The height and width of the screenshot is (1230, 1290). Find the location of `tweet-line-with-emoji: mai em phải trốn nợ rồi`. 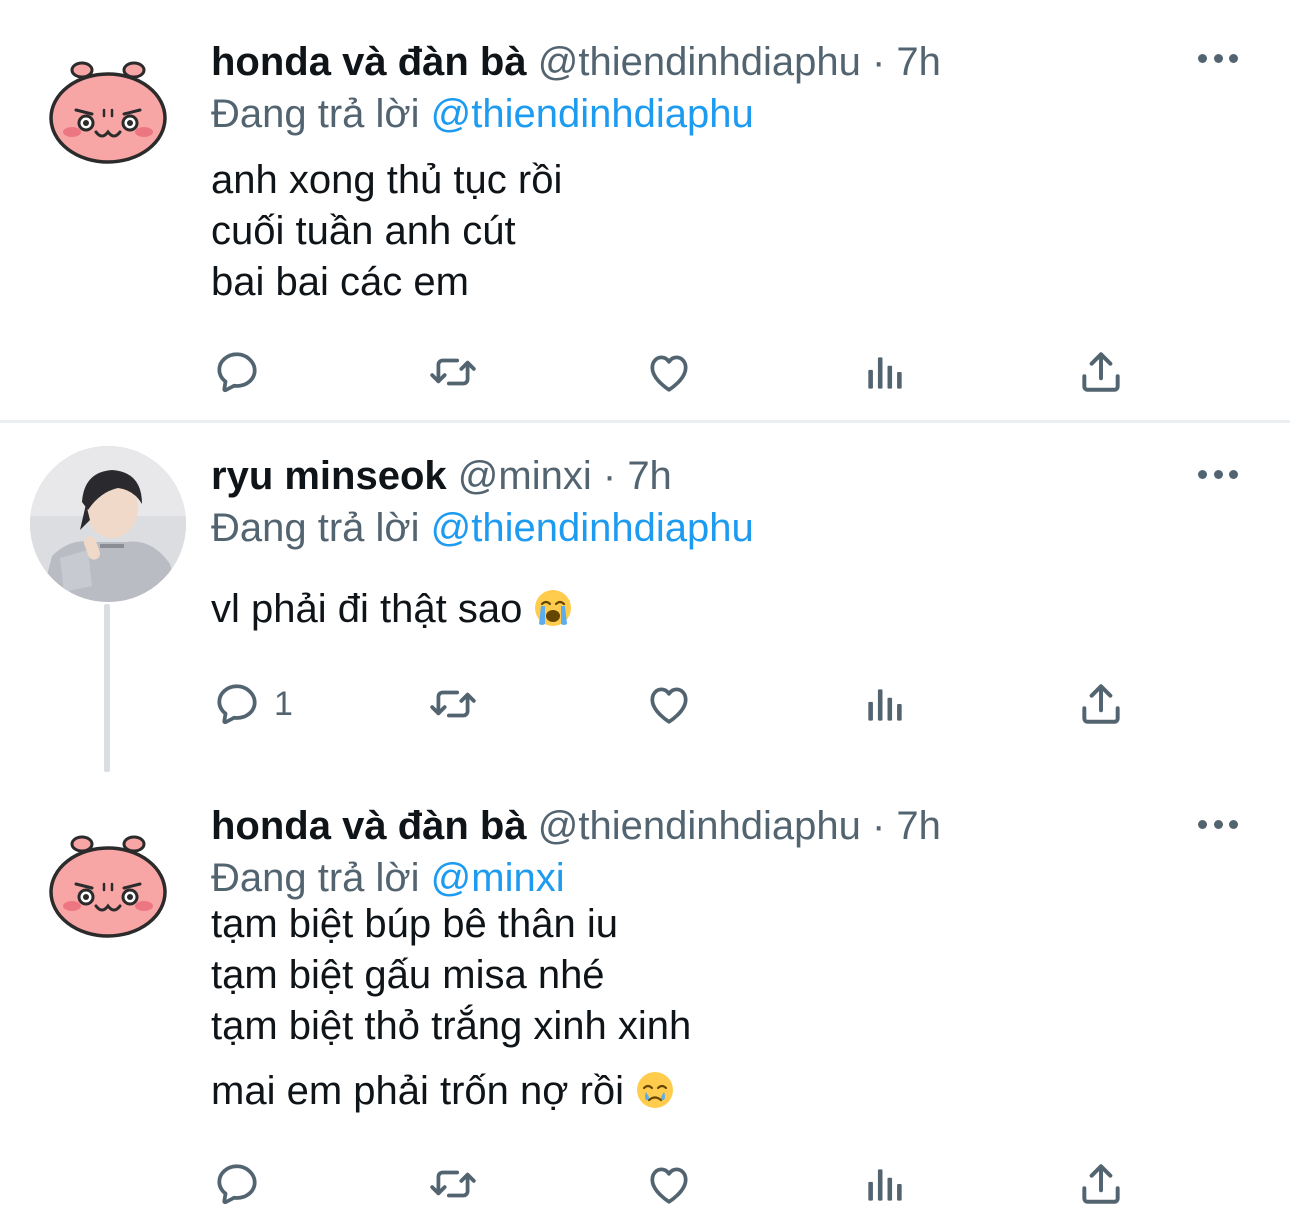

tweet-line-with-emoji: mai em phải trốn nợ rồi is located at coordinates (451, 1091).